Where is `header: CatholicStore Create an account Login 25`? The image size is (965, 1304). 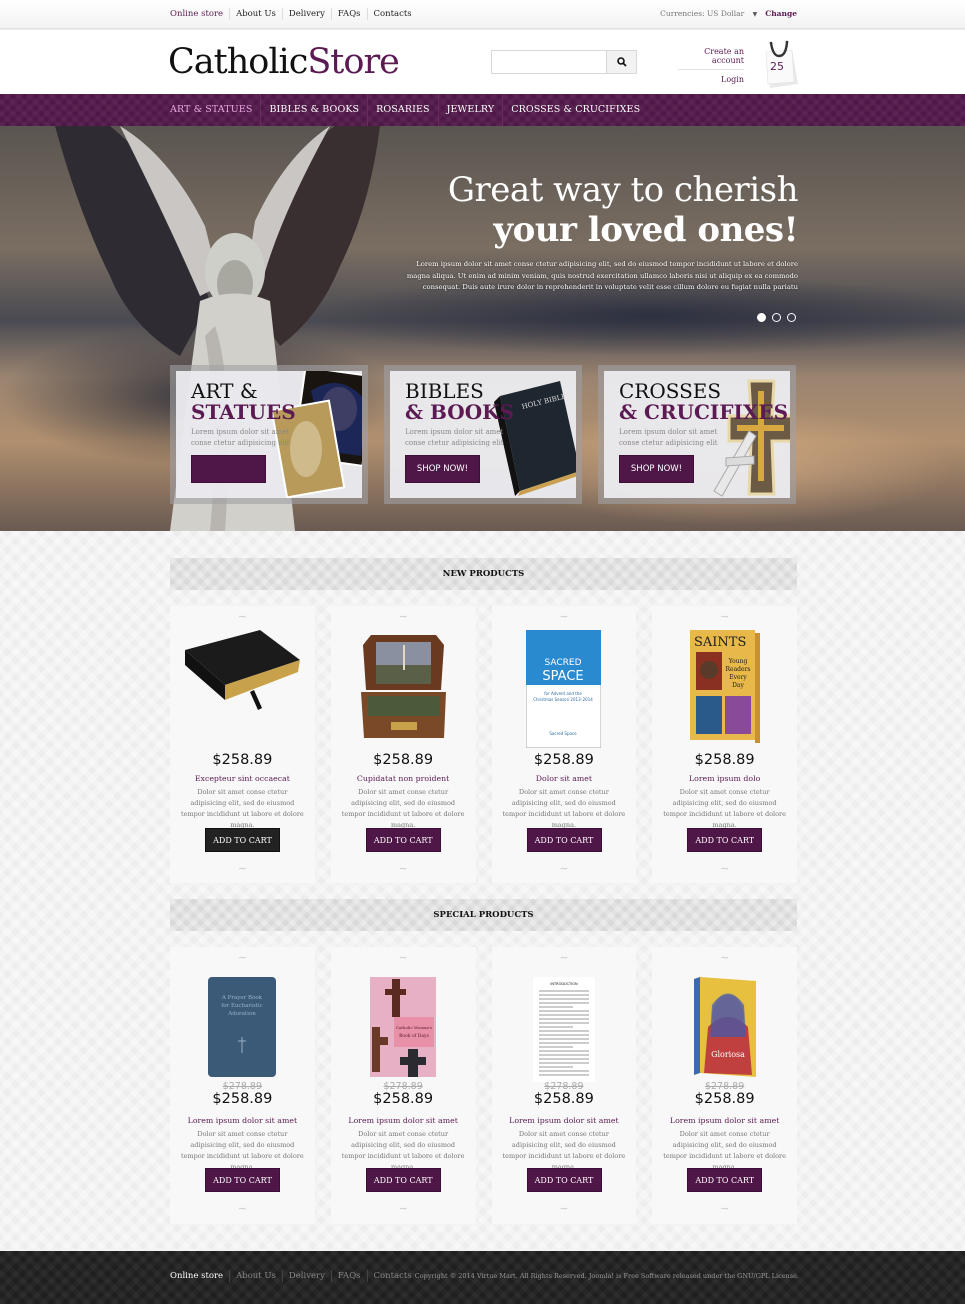 header: CatholicStore Create an account Login 25 is located at coordinates (482, 62).